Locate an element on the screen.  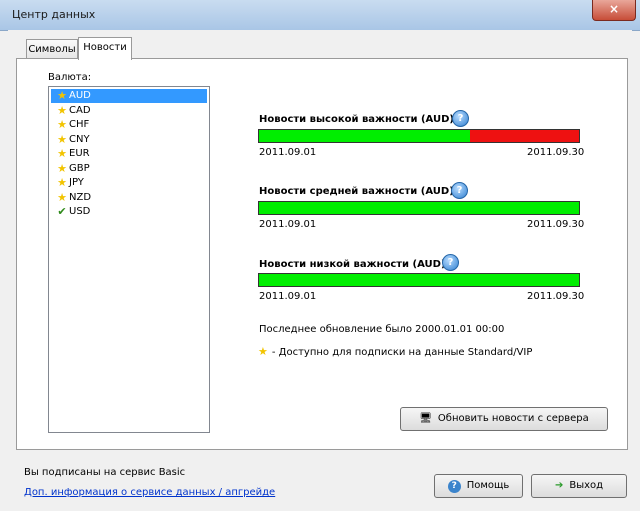
close-button: × is located at coordinates (614, 10).